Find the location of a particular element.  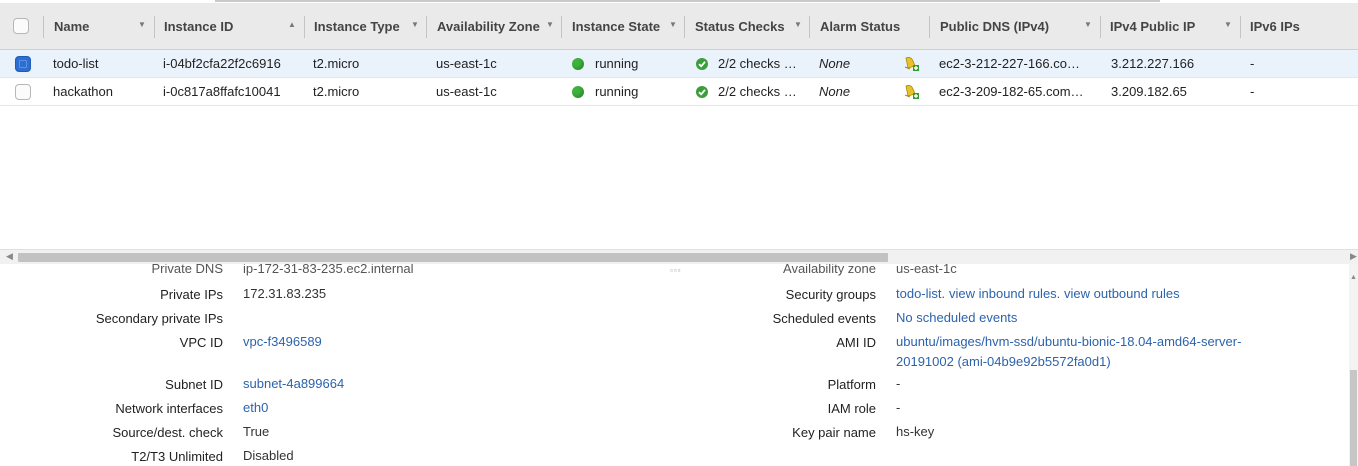

column-header-alarm-status: Alarm Status is located at coordinates (870, 26).